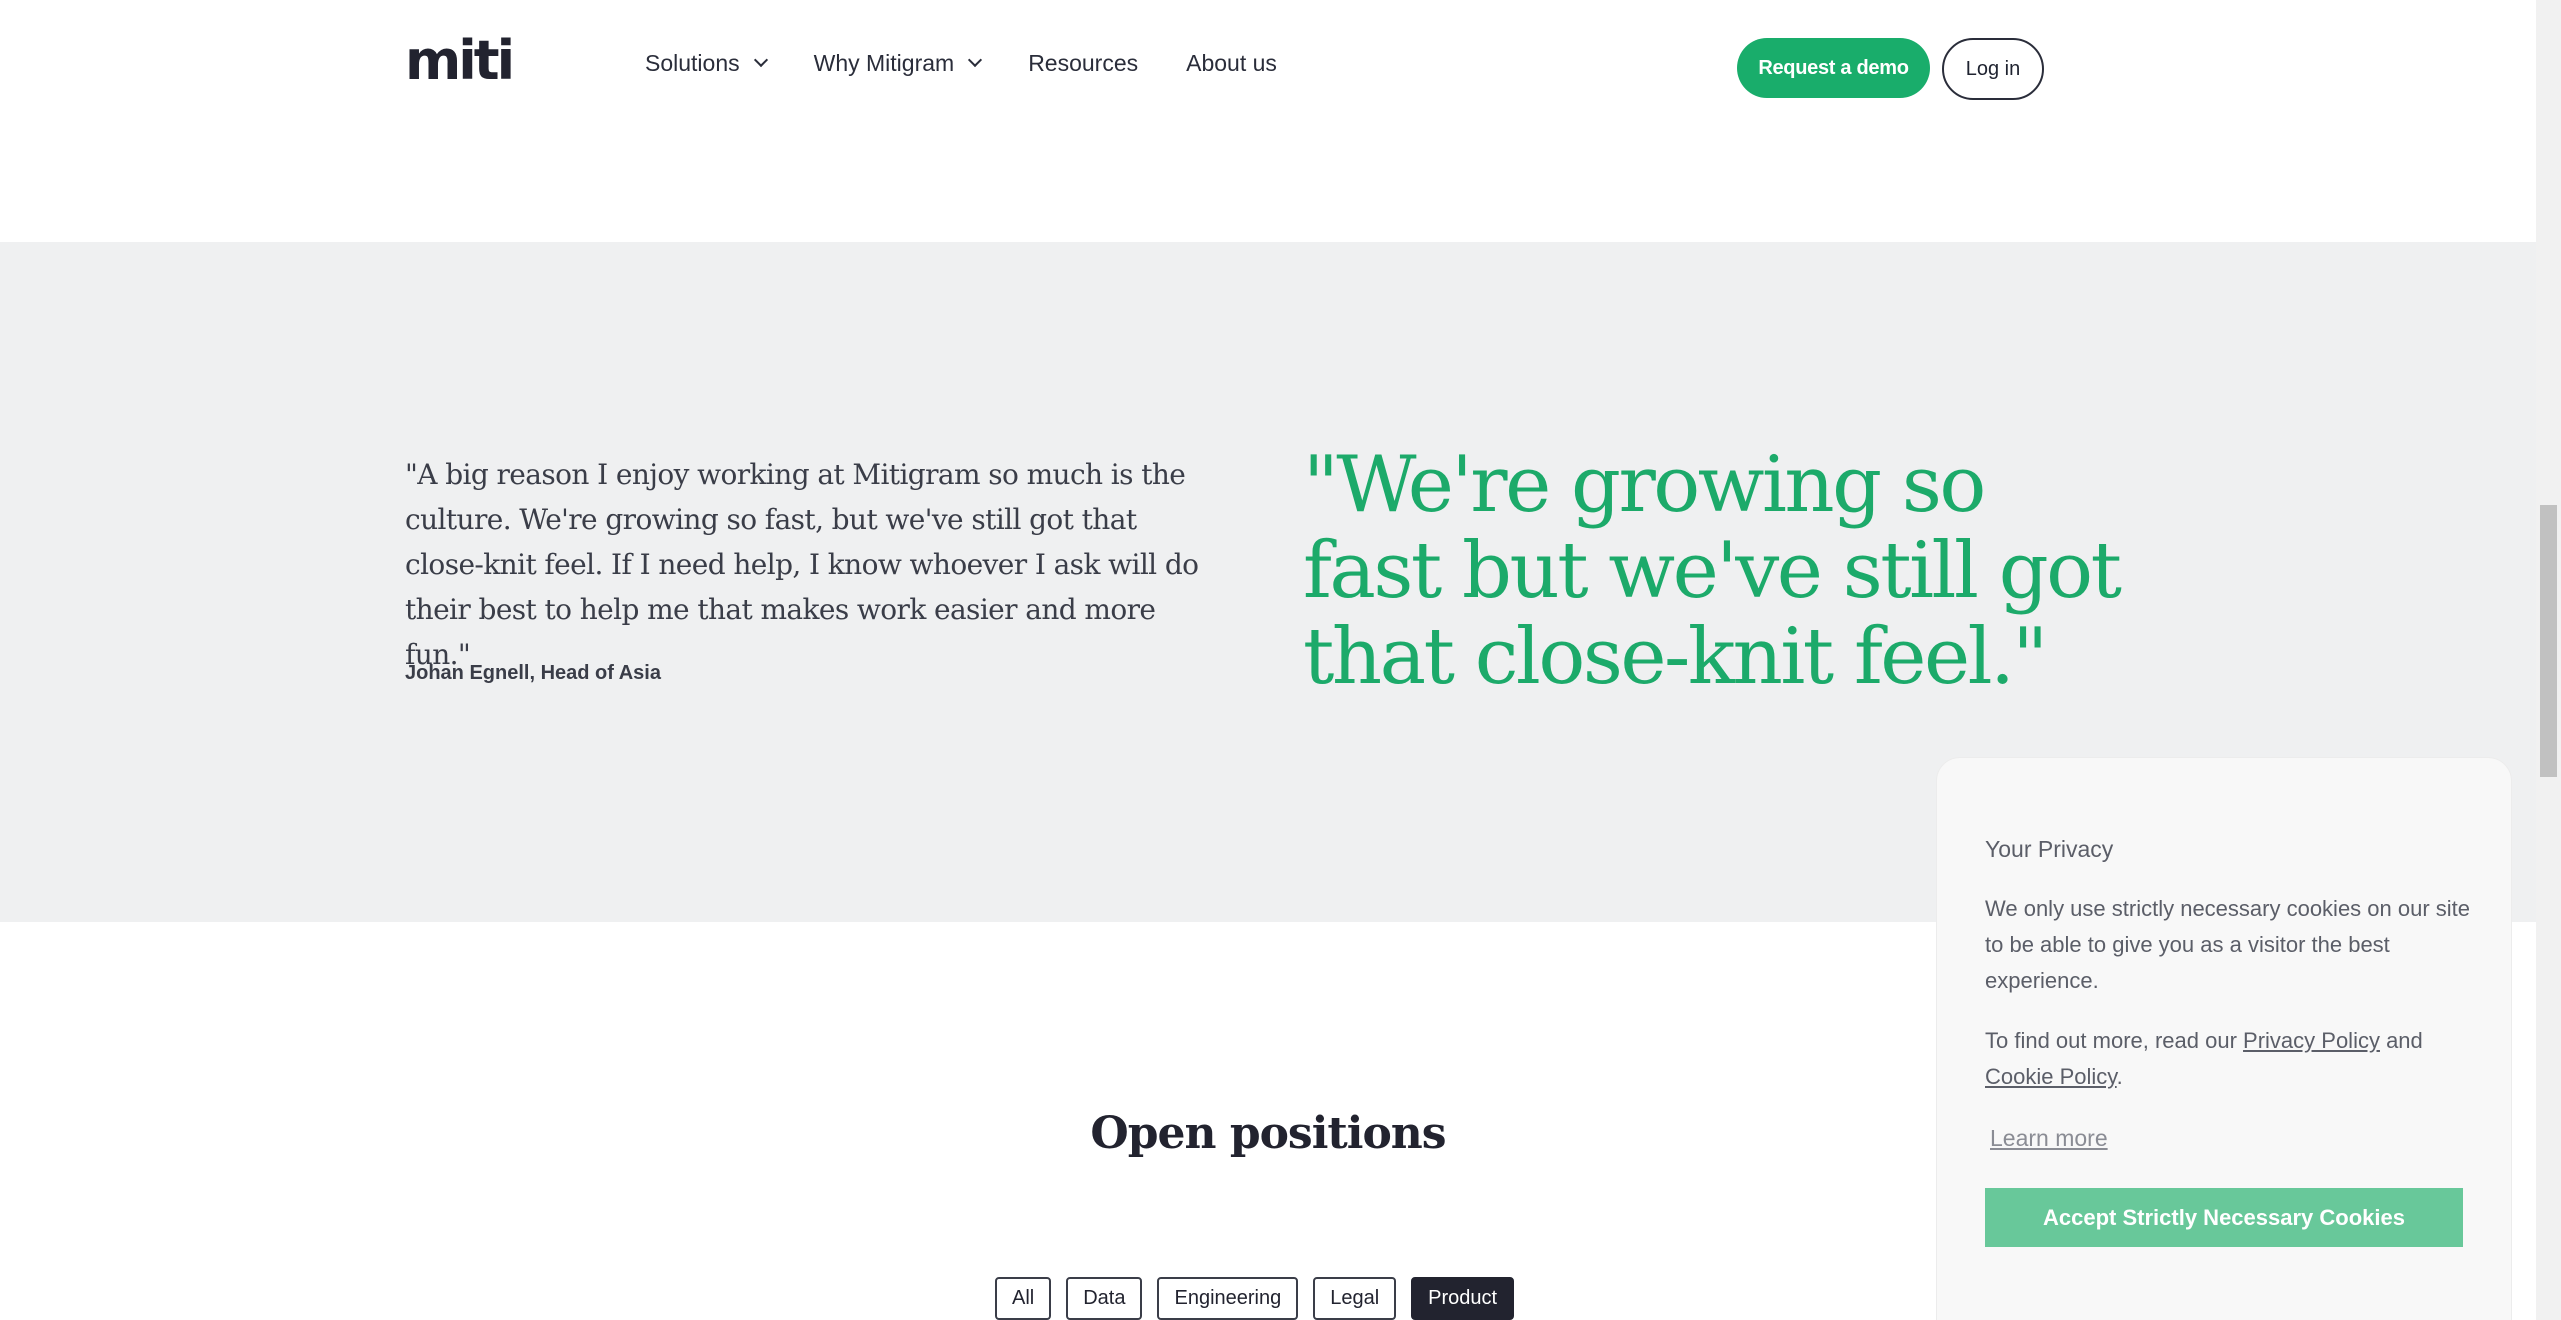 The height and width of the screenshot is (1320, 2561). I want to click on testimonial-author: Johan Egnell, Head of Asia, so click(533, 673).